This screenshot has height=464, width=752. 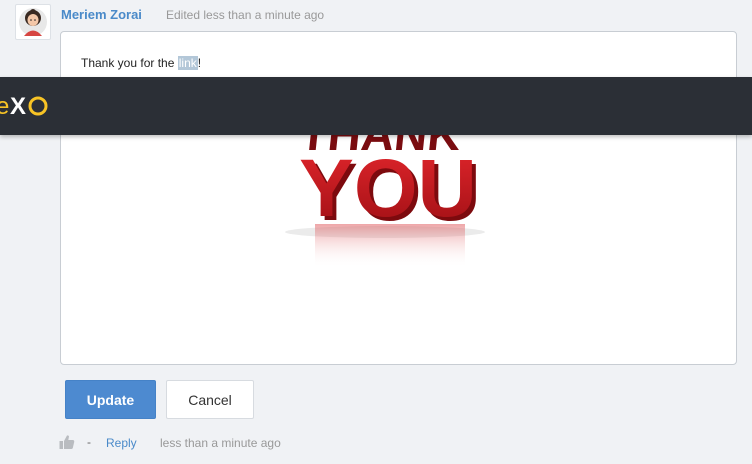 I want to click on selected-link-text: link, so click(x=187, y=63).